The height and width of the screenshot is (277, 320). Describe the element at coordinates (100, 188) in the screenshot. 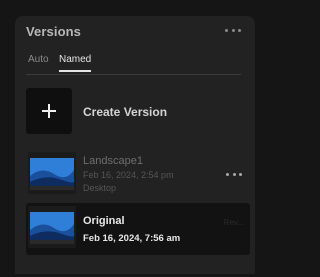

I see `version-location: Desktop` at that location.